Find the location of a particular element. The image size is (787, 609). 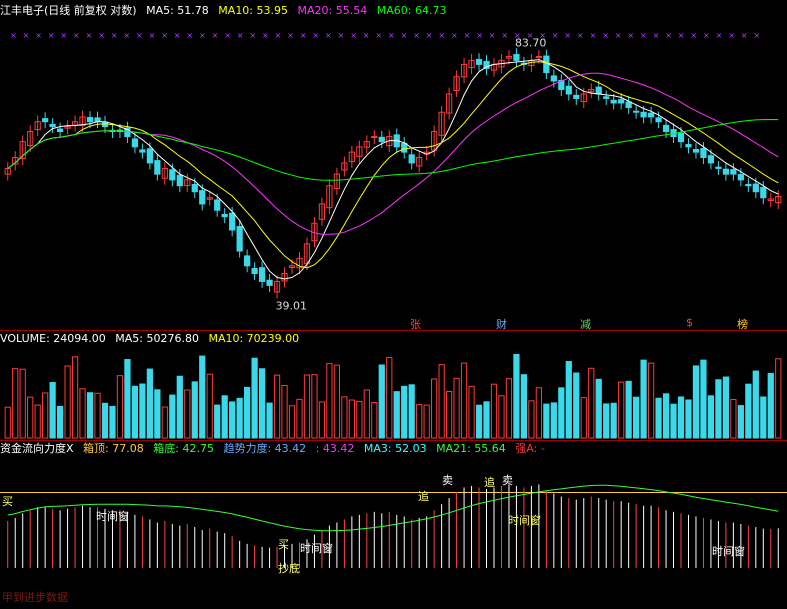

ma20-label: MA20: 55.54 is located at coordinates (332, 10).